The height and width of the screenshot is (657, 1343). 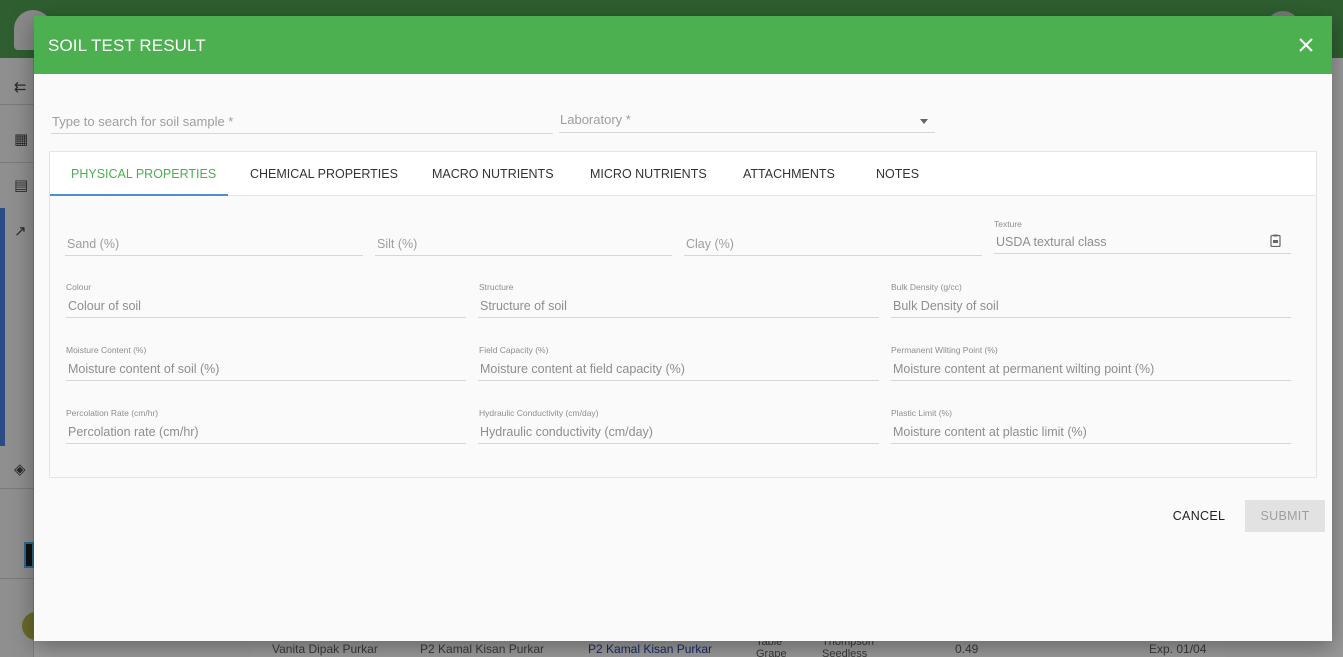 I want to click on dropdown-arrow-icon, so click(x=924, y=121).